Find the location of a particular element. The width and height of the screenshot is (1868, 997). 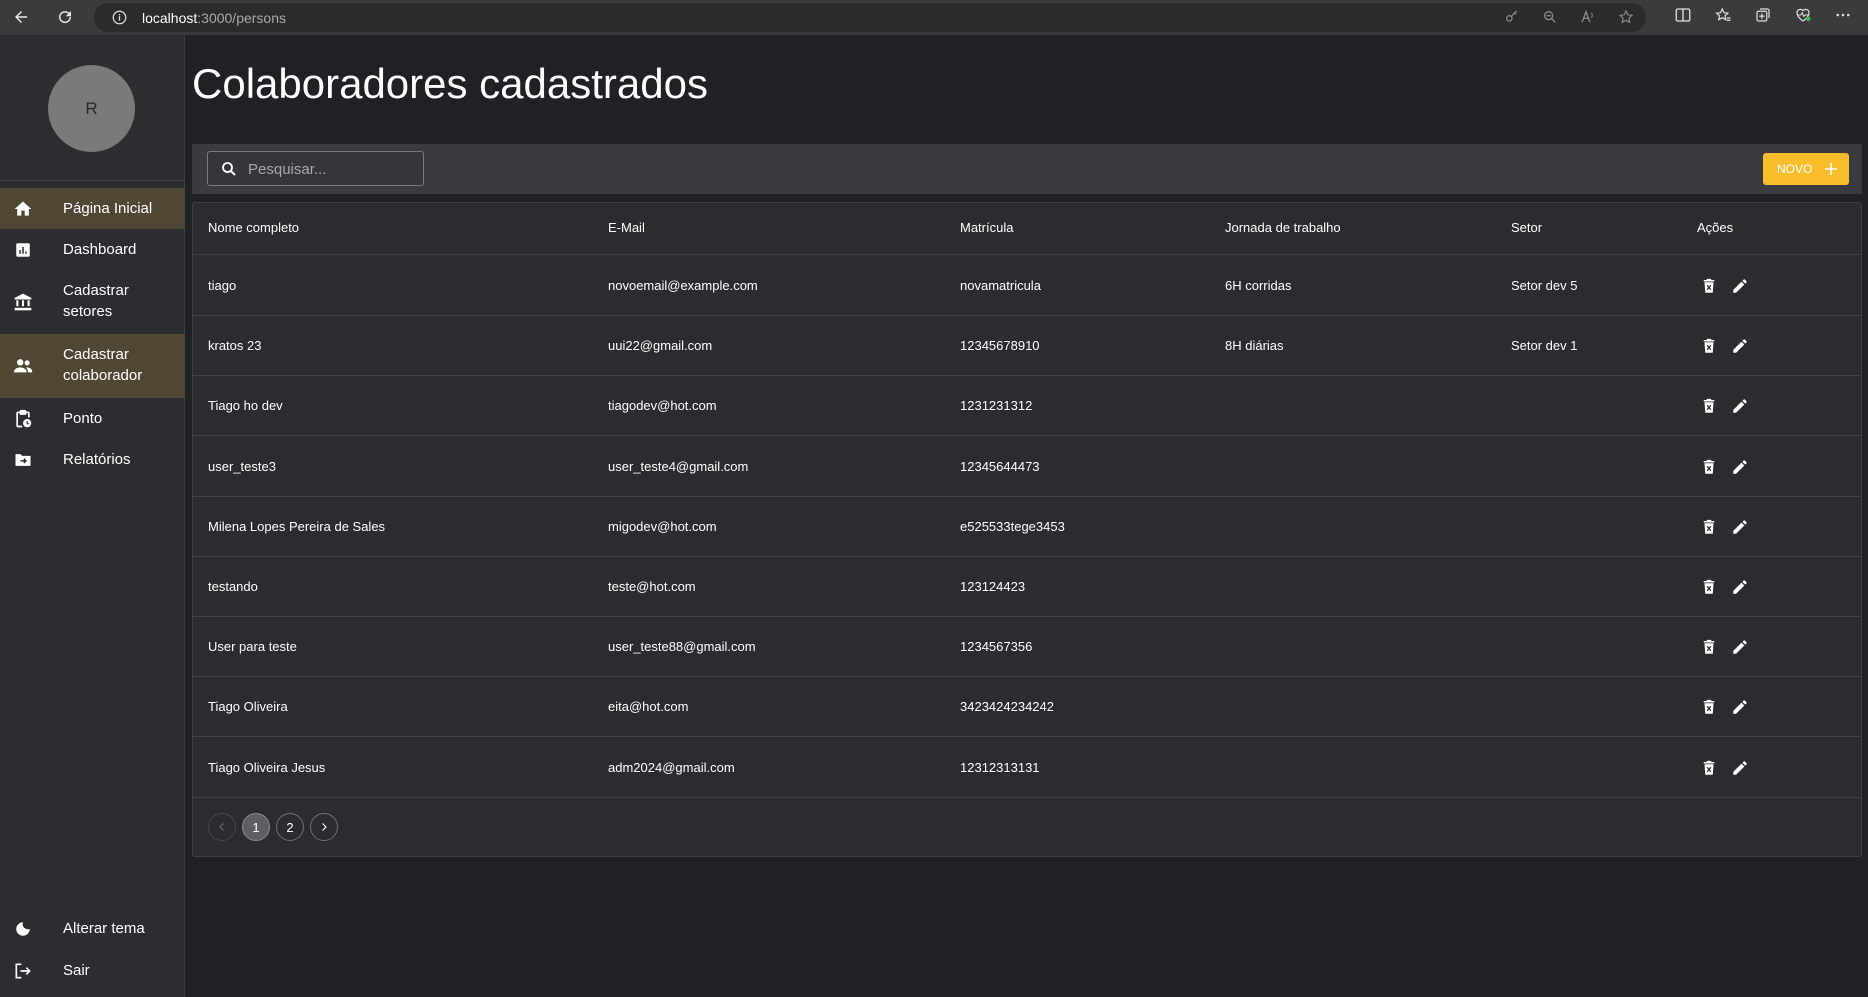

sidebar-item-label: Cadastrar colaborador is located at coordinates (103, 365).